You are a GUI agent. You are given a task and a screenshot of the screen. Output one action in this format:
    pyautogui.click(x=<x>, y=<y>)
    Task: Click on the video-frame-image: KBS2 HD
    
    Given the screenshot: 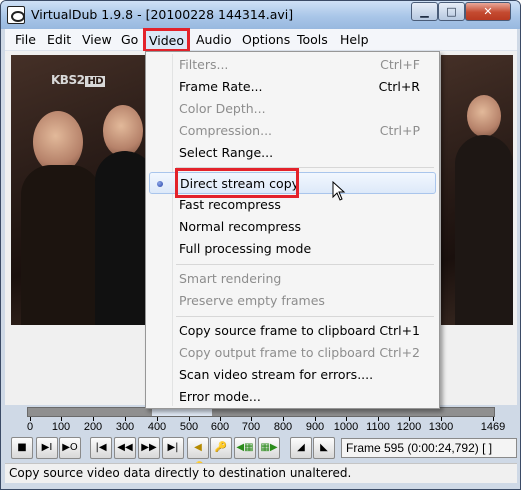 What is the action you would take?
    pyautogui.click(x=79, y=190)
    